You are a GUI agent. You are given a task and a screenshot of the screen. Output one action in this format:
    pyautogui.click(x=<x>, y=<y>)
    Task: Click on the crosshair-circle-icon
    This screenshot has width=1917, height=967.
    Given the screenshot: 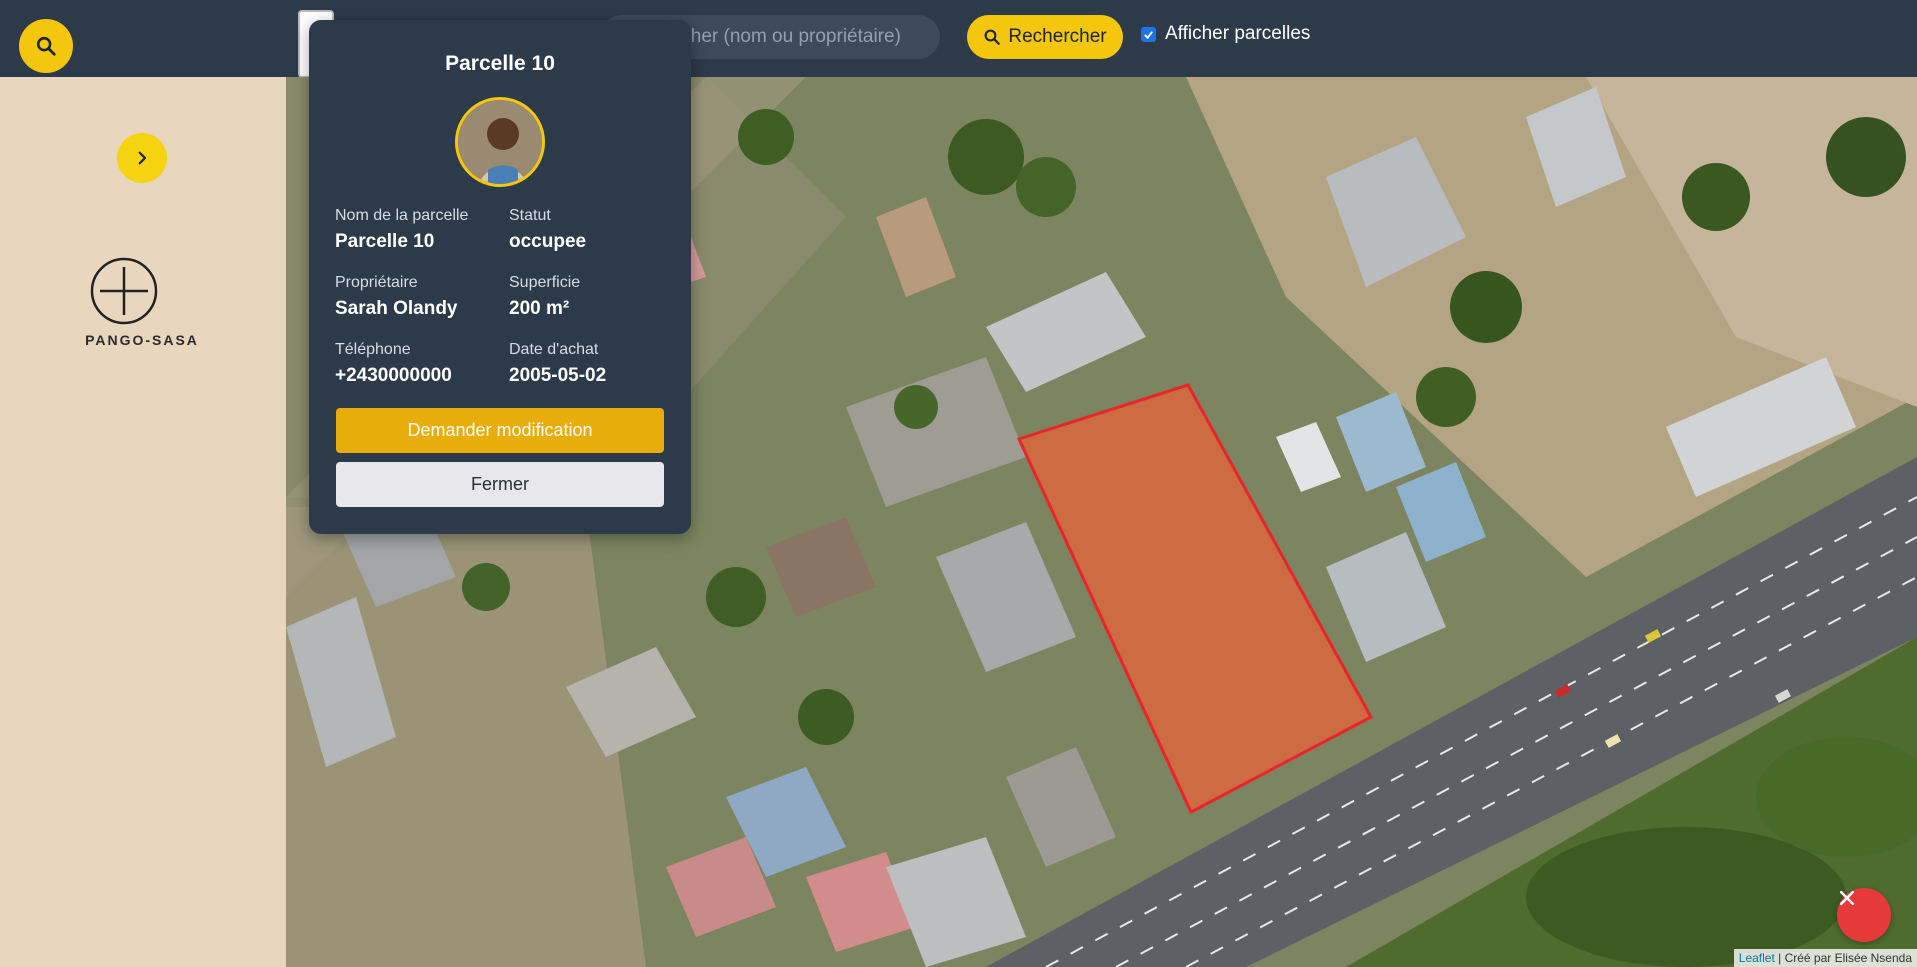 What is the action you would take?
    pyautogui.click(x=124, y=291)
    